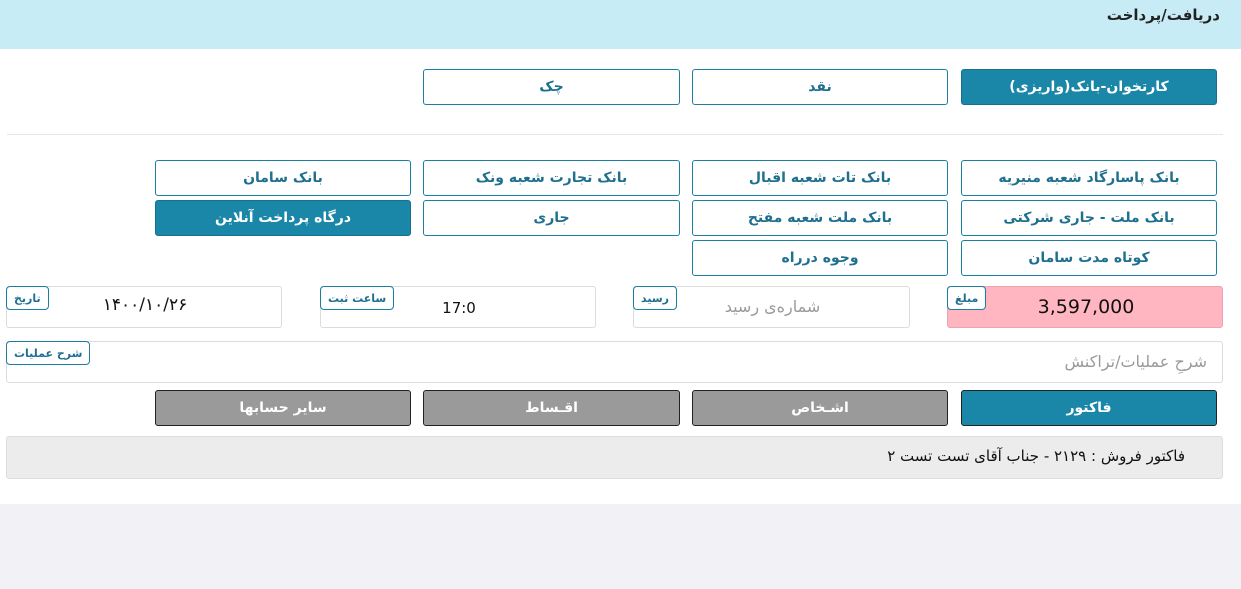 The image size is (1241, 589). I want to click on receipt-label: رسید, so click(655, 298).